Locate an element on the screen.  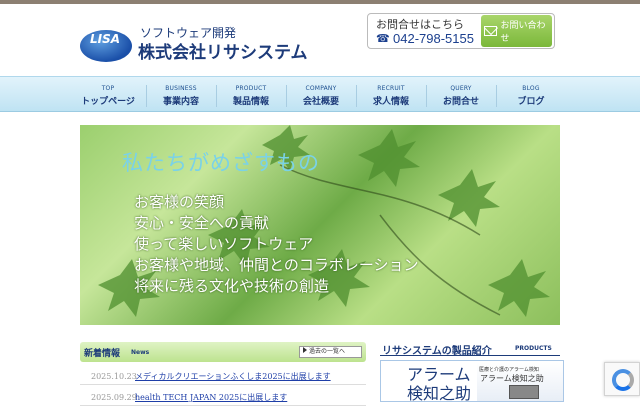
phone-number: 042-798-5155 is located at coordinates (433, 38).